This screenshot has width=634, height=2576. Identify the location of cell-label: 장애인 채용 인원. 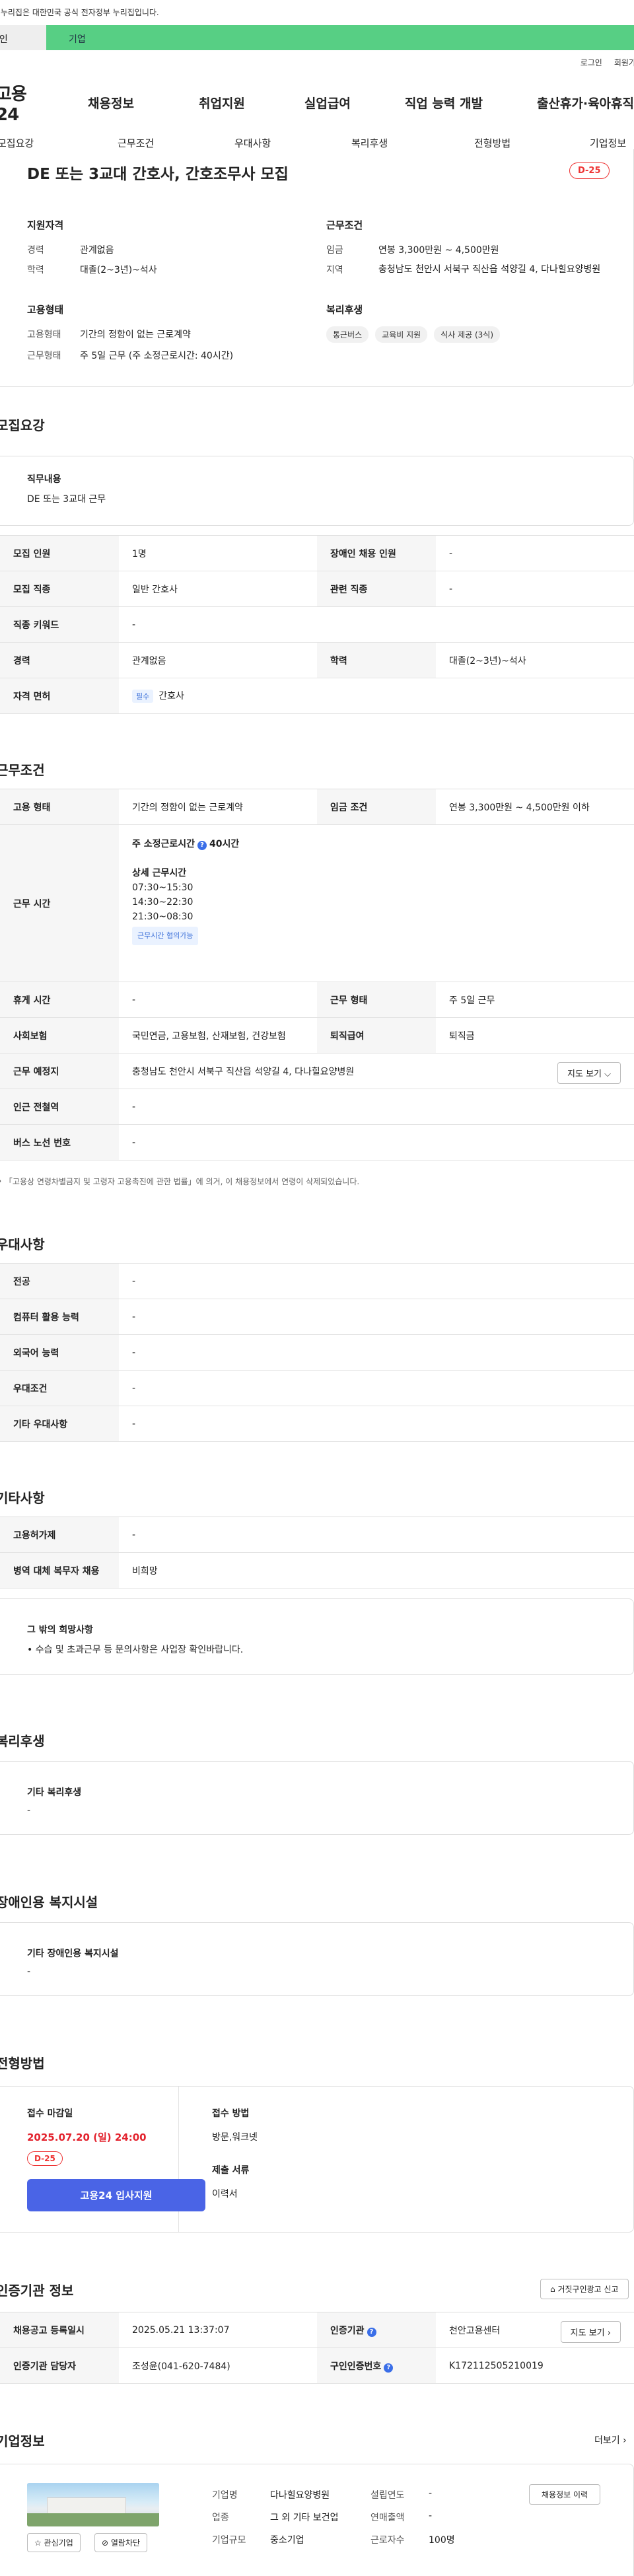
(376, 553).